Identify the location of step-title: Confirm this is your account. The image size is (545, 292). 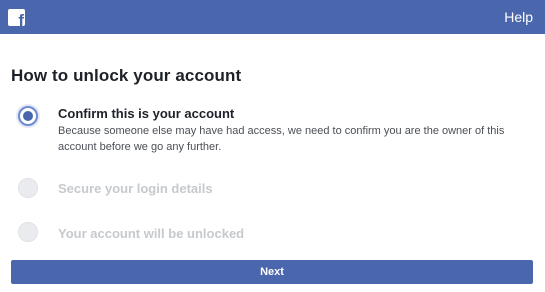
(146, 113).